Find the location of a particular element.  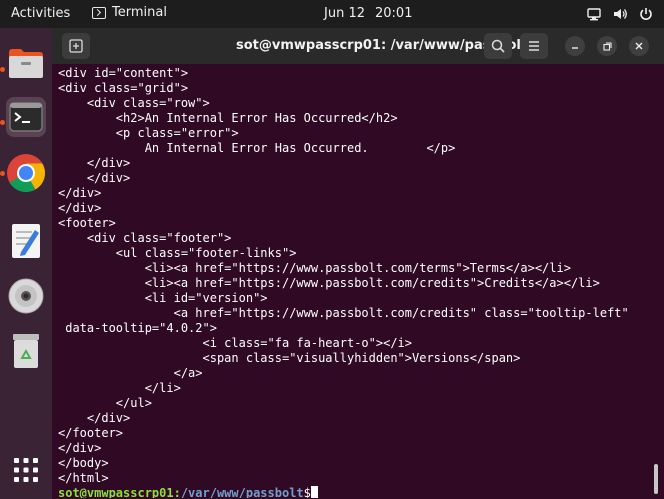

close-icon is located at coordinates (639, 46).